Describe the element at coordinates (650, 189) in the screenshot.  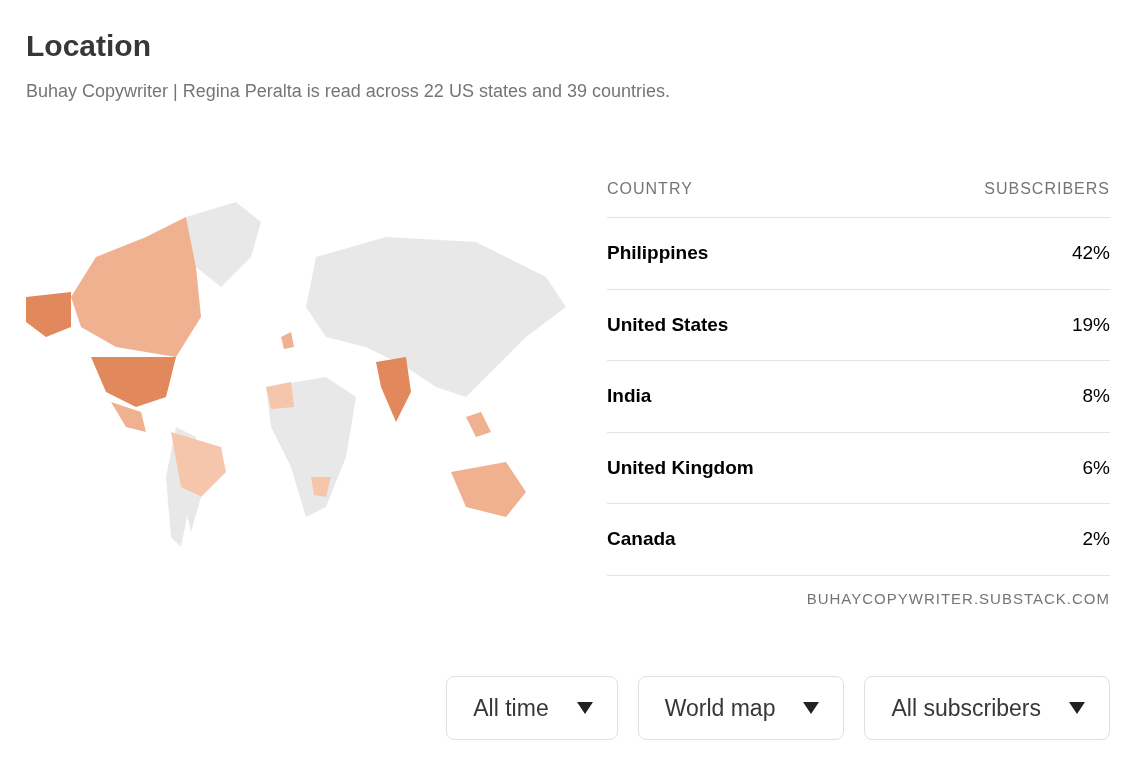
I see `column-header: COUNTRY` at that location.